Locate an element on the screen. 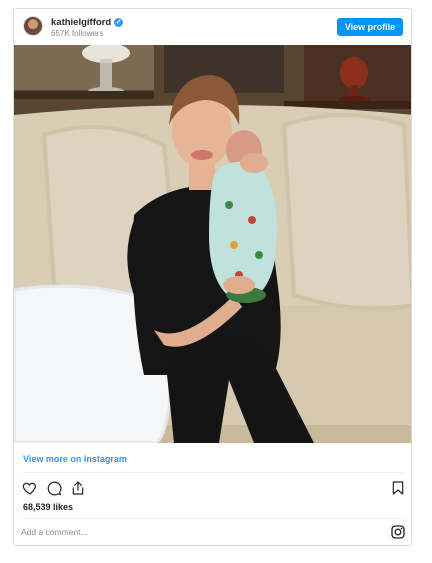 The width and height of the screenshot is (432, 563). username-text: kathielgifford is located at coordinates (81, 22).